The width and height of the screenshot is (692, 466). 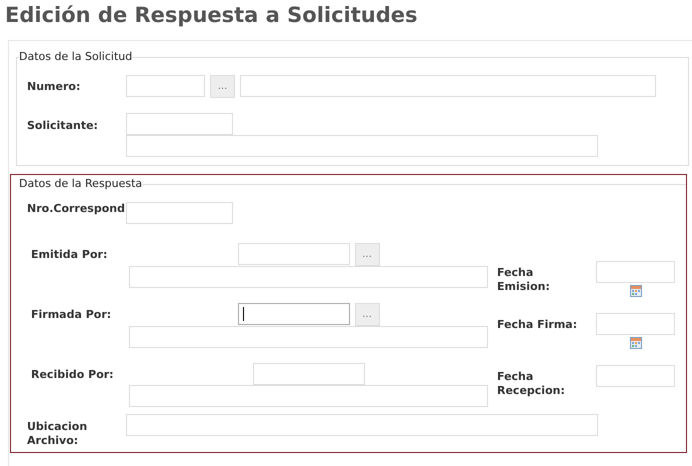 What do you see at coordinates (73, 375) in the screenshot?
I see `field-label: Recibido Por:` at bounding box center [73, 375].